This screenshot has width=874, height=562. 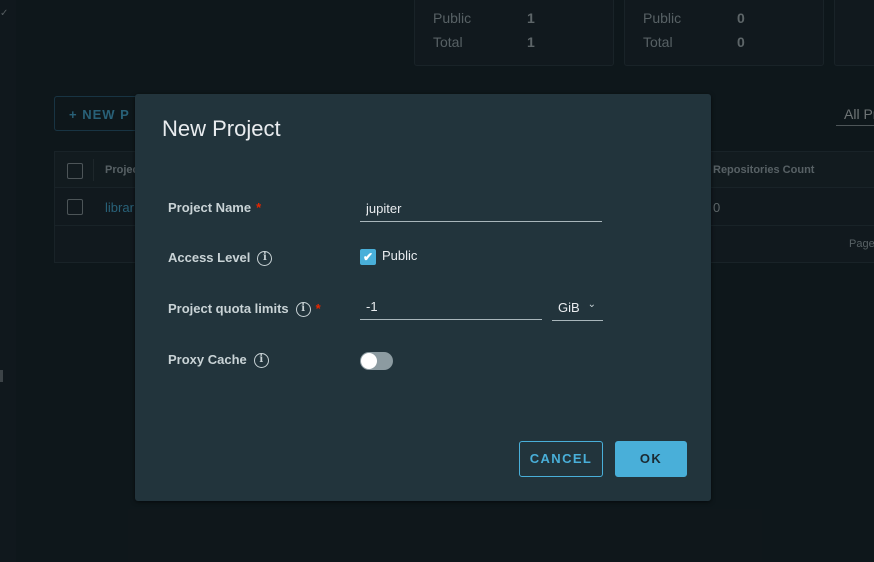 I want to click on quota-input, so click(x=451, y=307).